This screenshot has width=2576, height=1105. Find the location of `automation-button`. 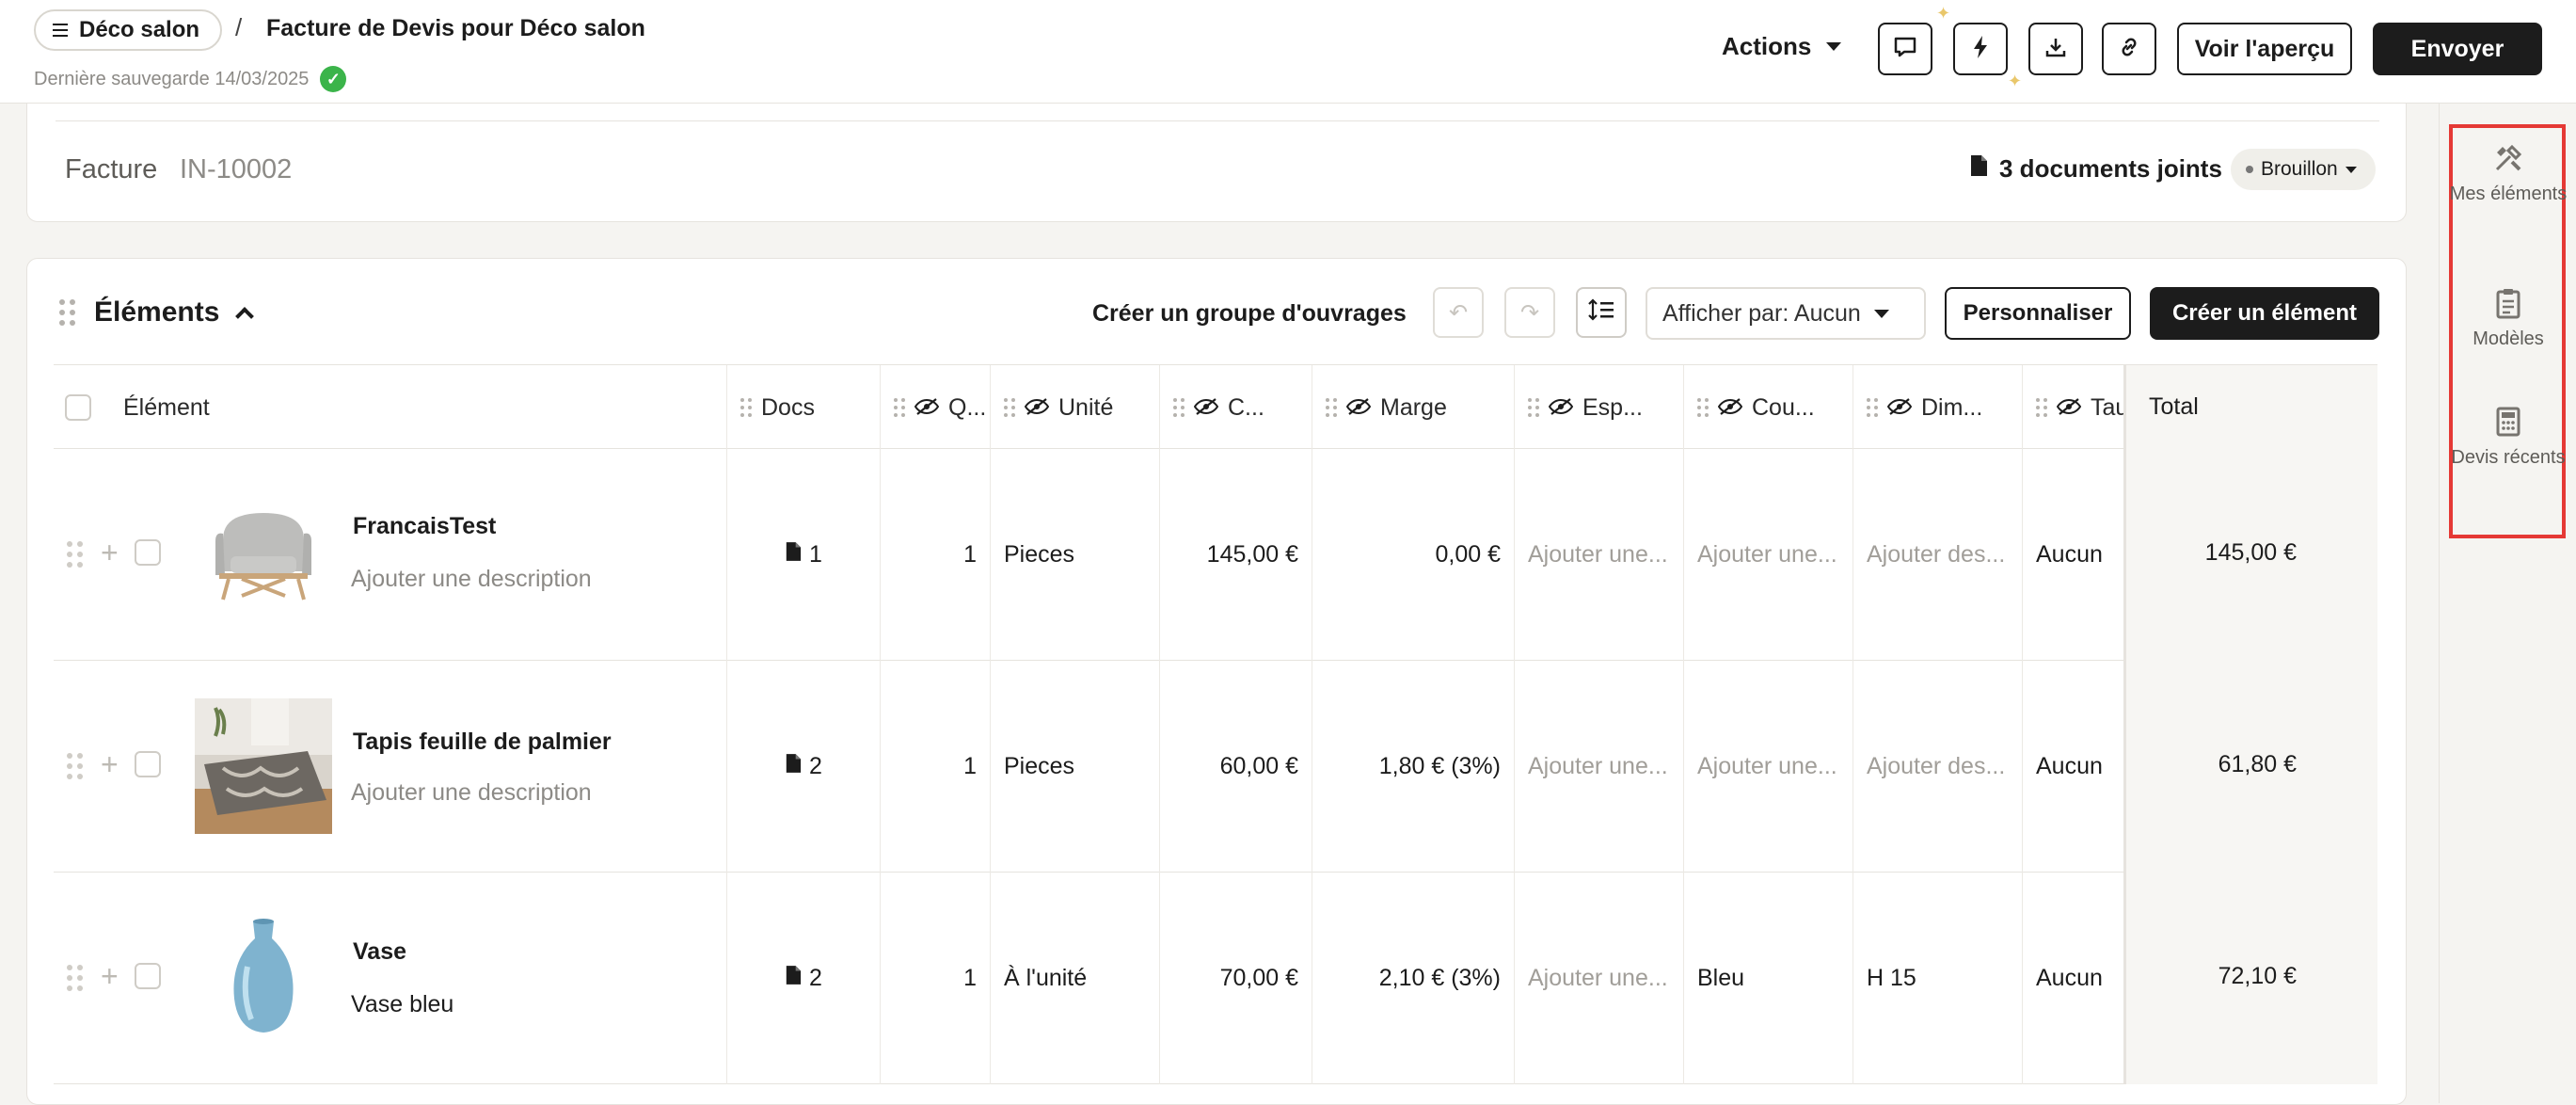

automation-button is located at coordinates (1980, 49).